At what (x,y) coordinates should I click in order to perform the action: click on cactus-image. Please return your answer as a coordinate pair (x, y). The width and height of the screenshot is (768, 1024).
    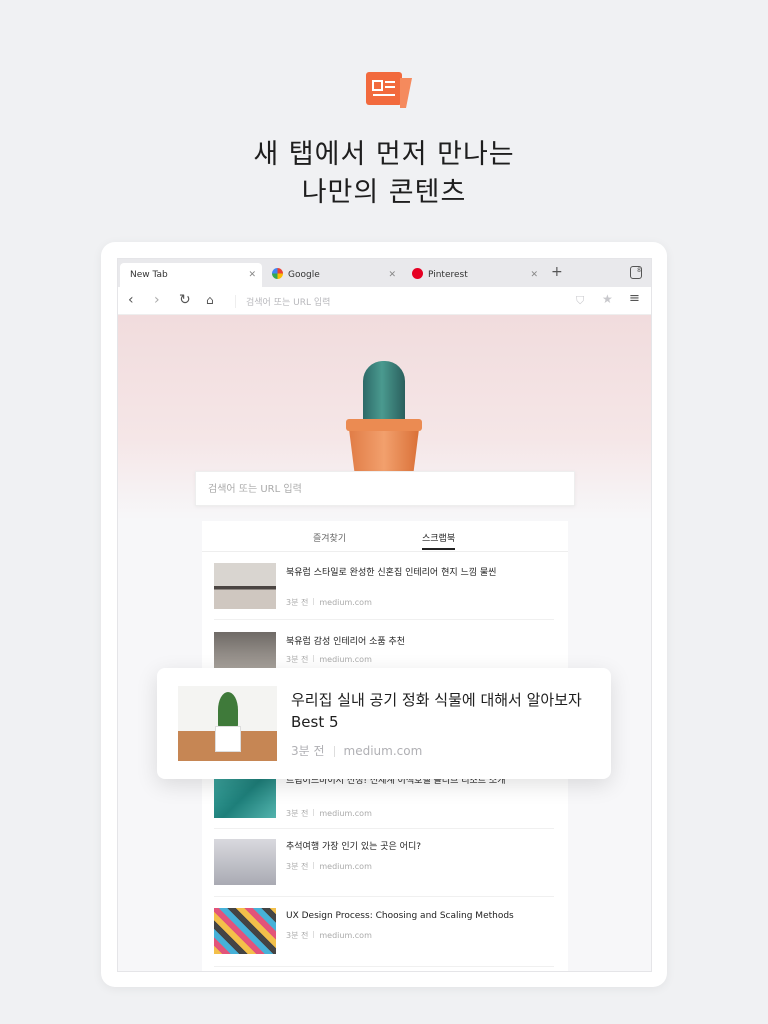
    Looking at the image, I should click on (384, 393).